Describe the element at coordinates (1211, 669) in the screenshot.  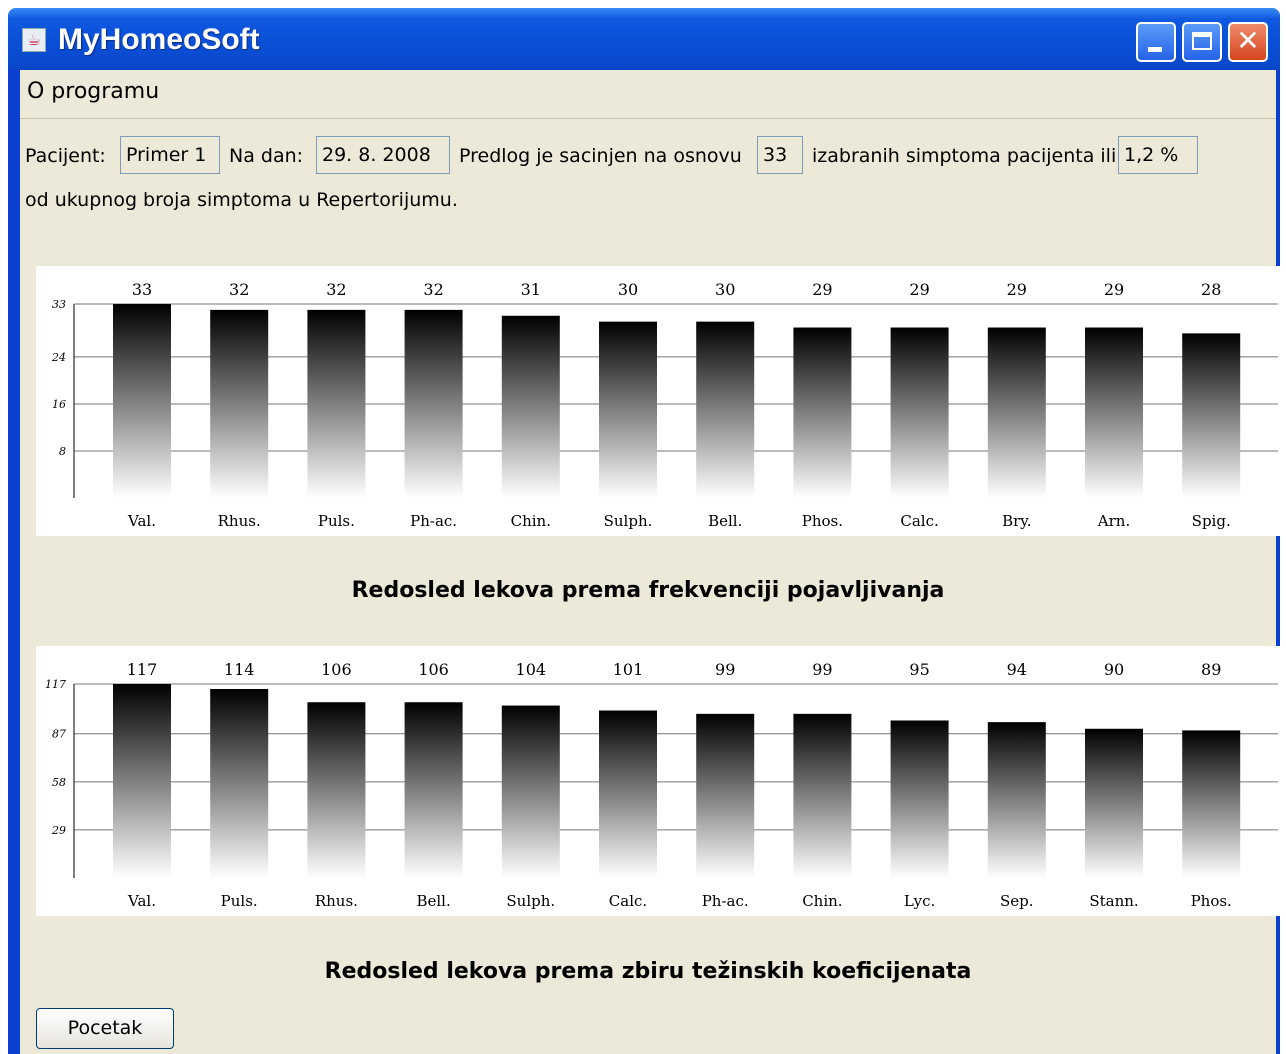
I see `bar-value-label: 89` at that location.